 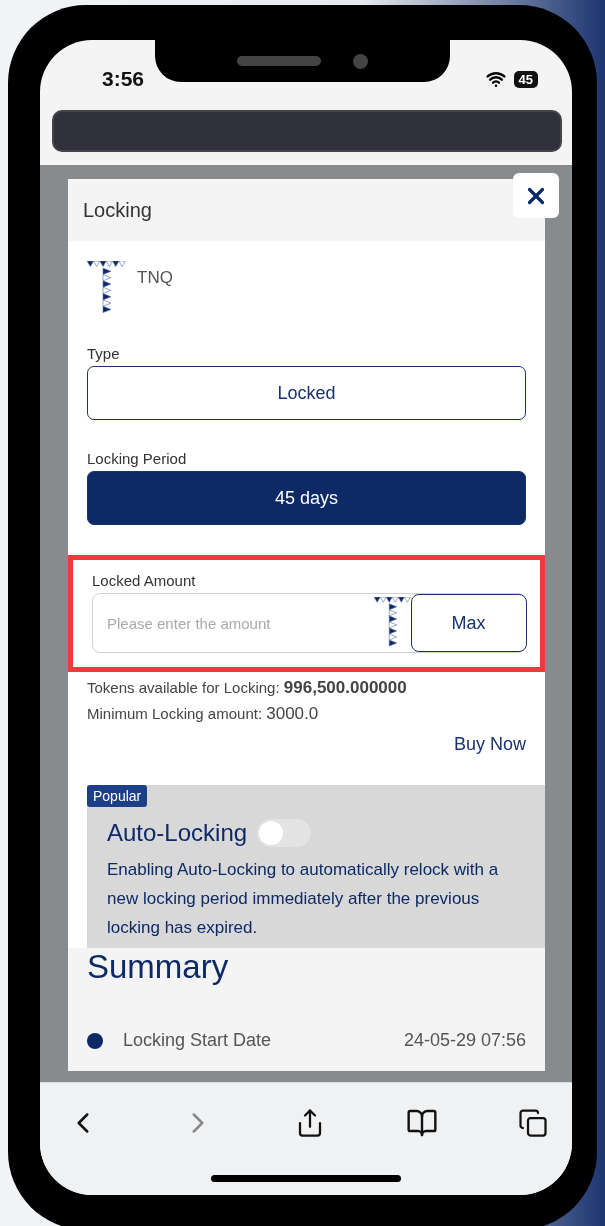 What do you see at coordinates (177, 833) in the screenshot?
I see `auto-locking-title: Auto-Locking` at bounding box center [177, 833].